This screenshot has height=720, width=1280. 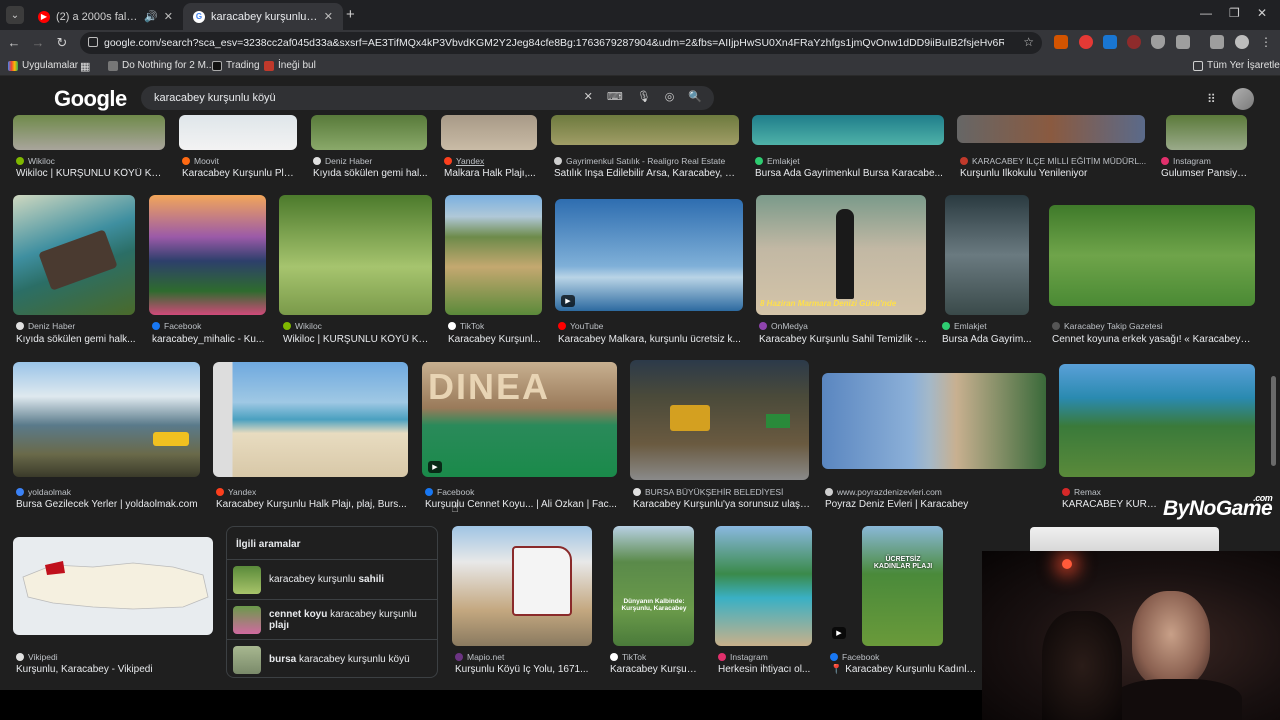 What do you see at coordinates (695, 96) in the screenshot?
I see `search-icon: 🔍` at bounding box center [695, 96].